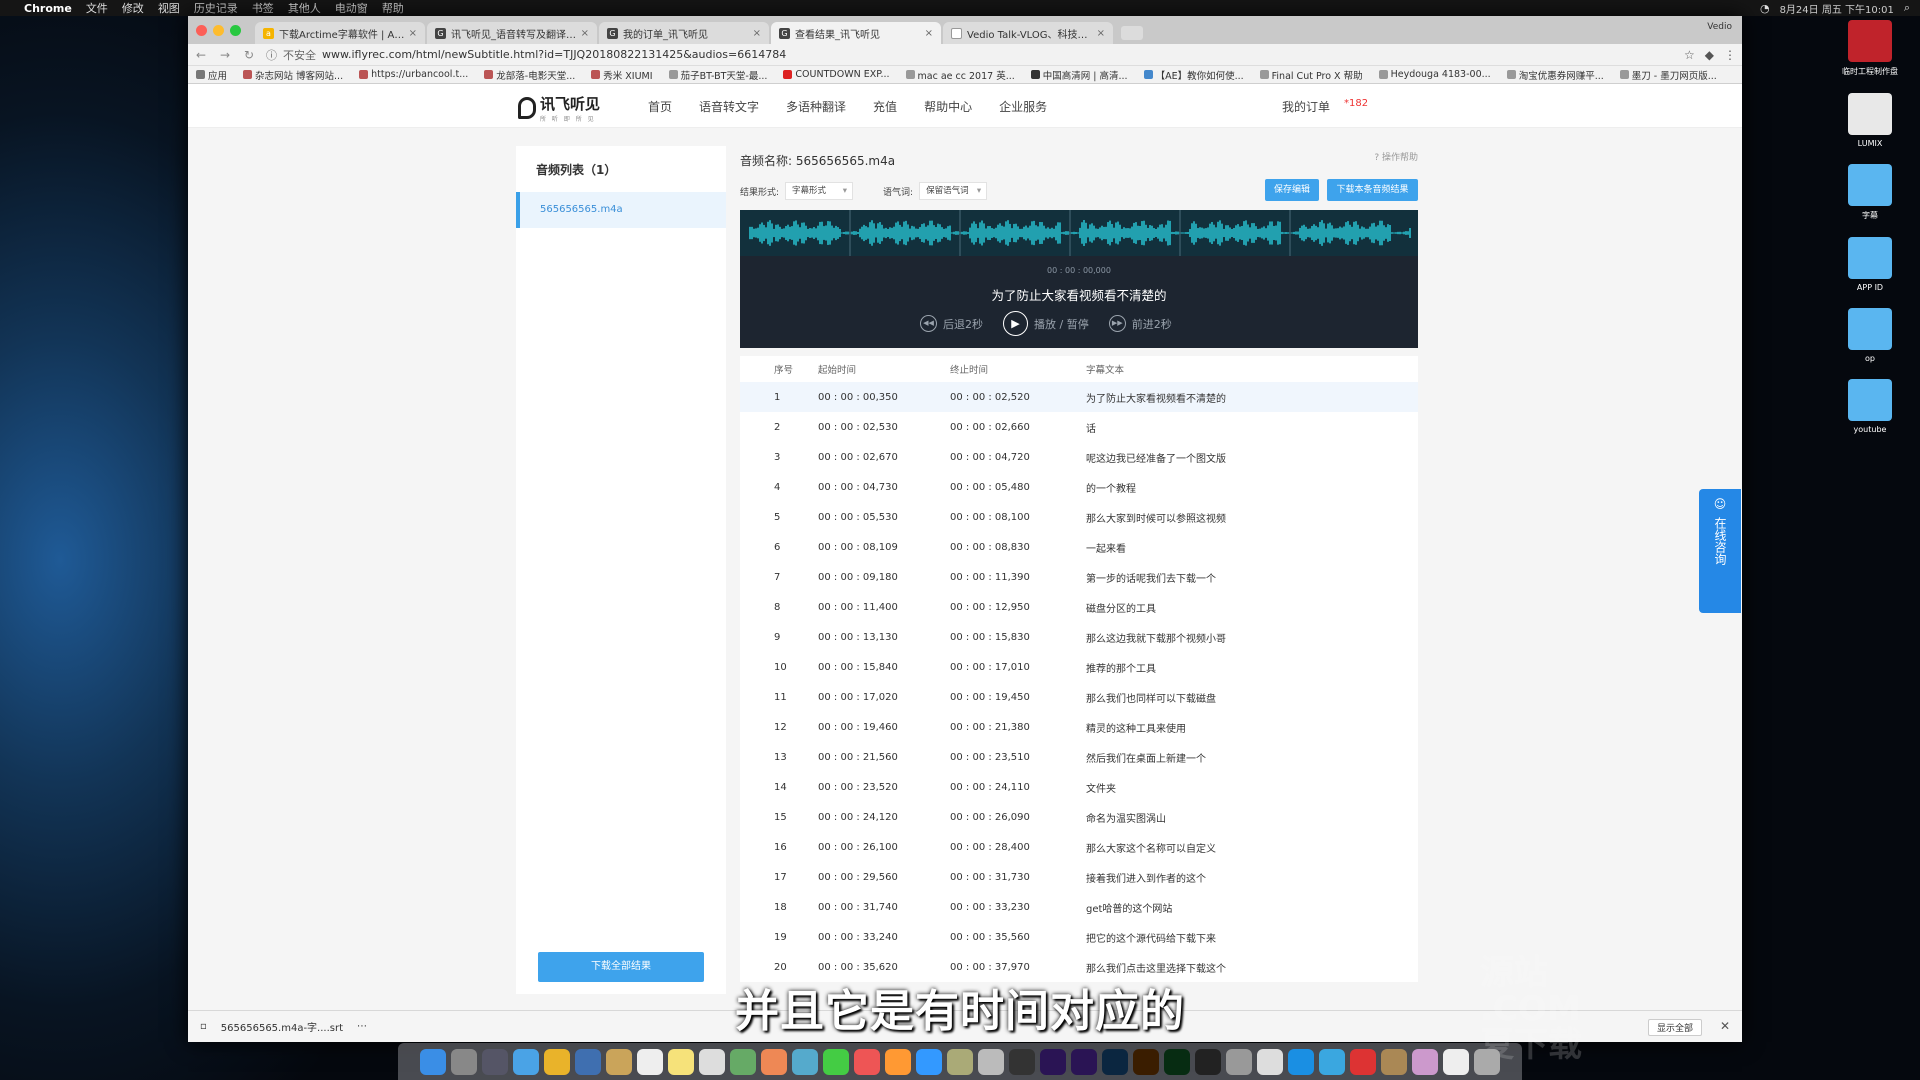 This screenshot has height=1080, width=1920. I want to click on operation-help-link: ? 操作帮助, so click(1396, 156).